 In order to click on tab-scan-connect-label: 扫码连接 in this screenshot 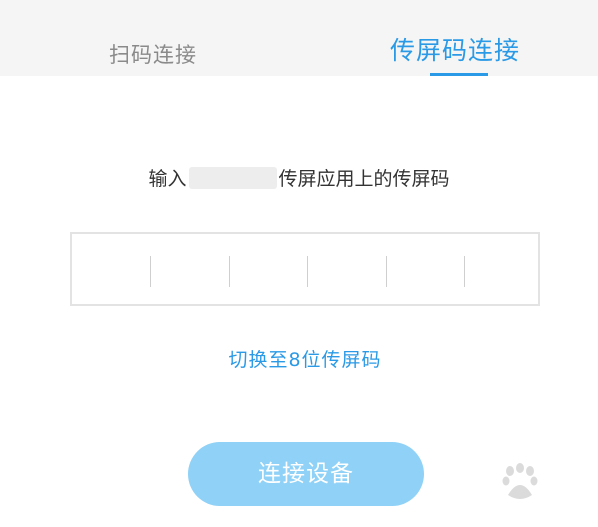, I will do `click(153, 55)`.